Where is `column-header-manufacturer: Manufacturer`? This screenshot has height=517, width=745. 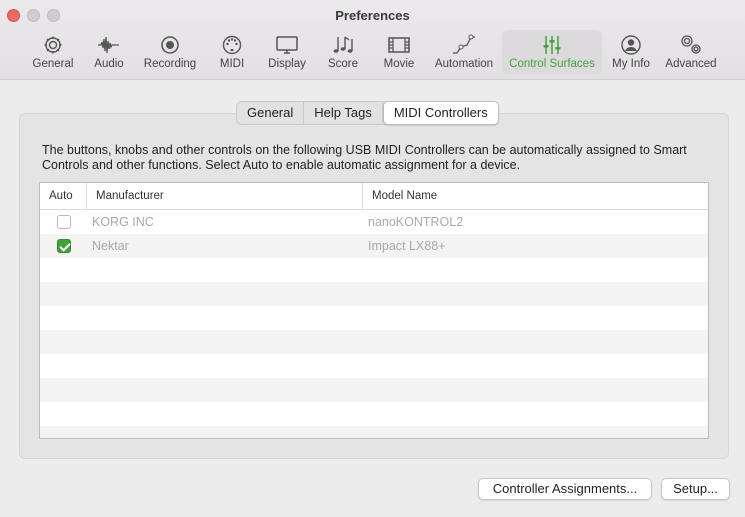 column-header-manufacturer: Manufacturer is located at coordinates (224, 196).